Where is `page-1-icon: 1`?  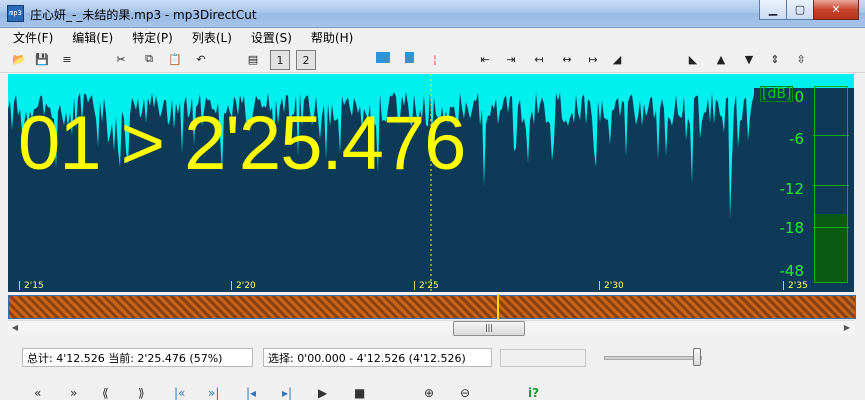
page-1-icon: 1 is located at coordinates (280, 60).